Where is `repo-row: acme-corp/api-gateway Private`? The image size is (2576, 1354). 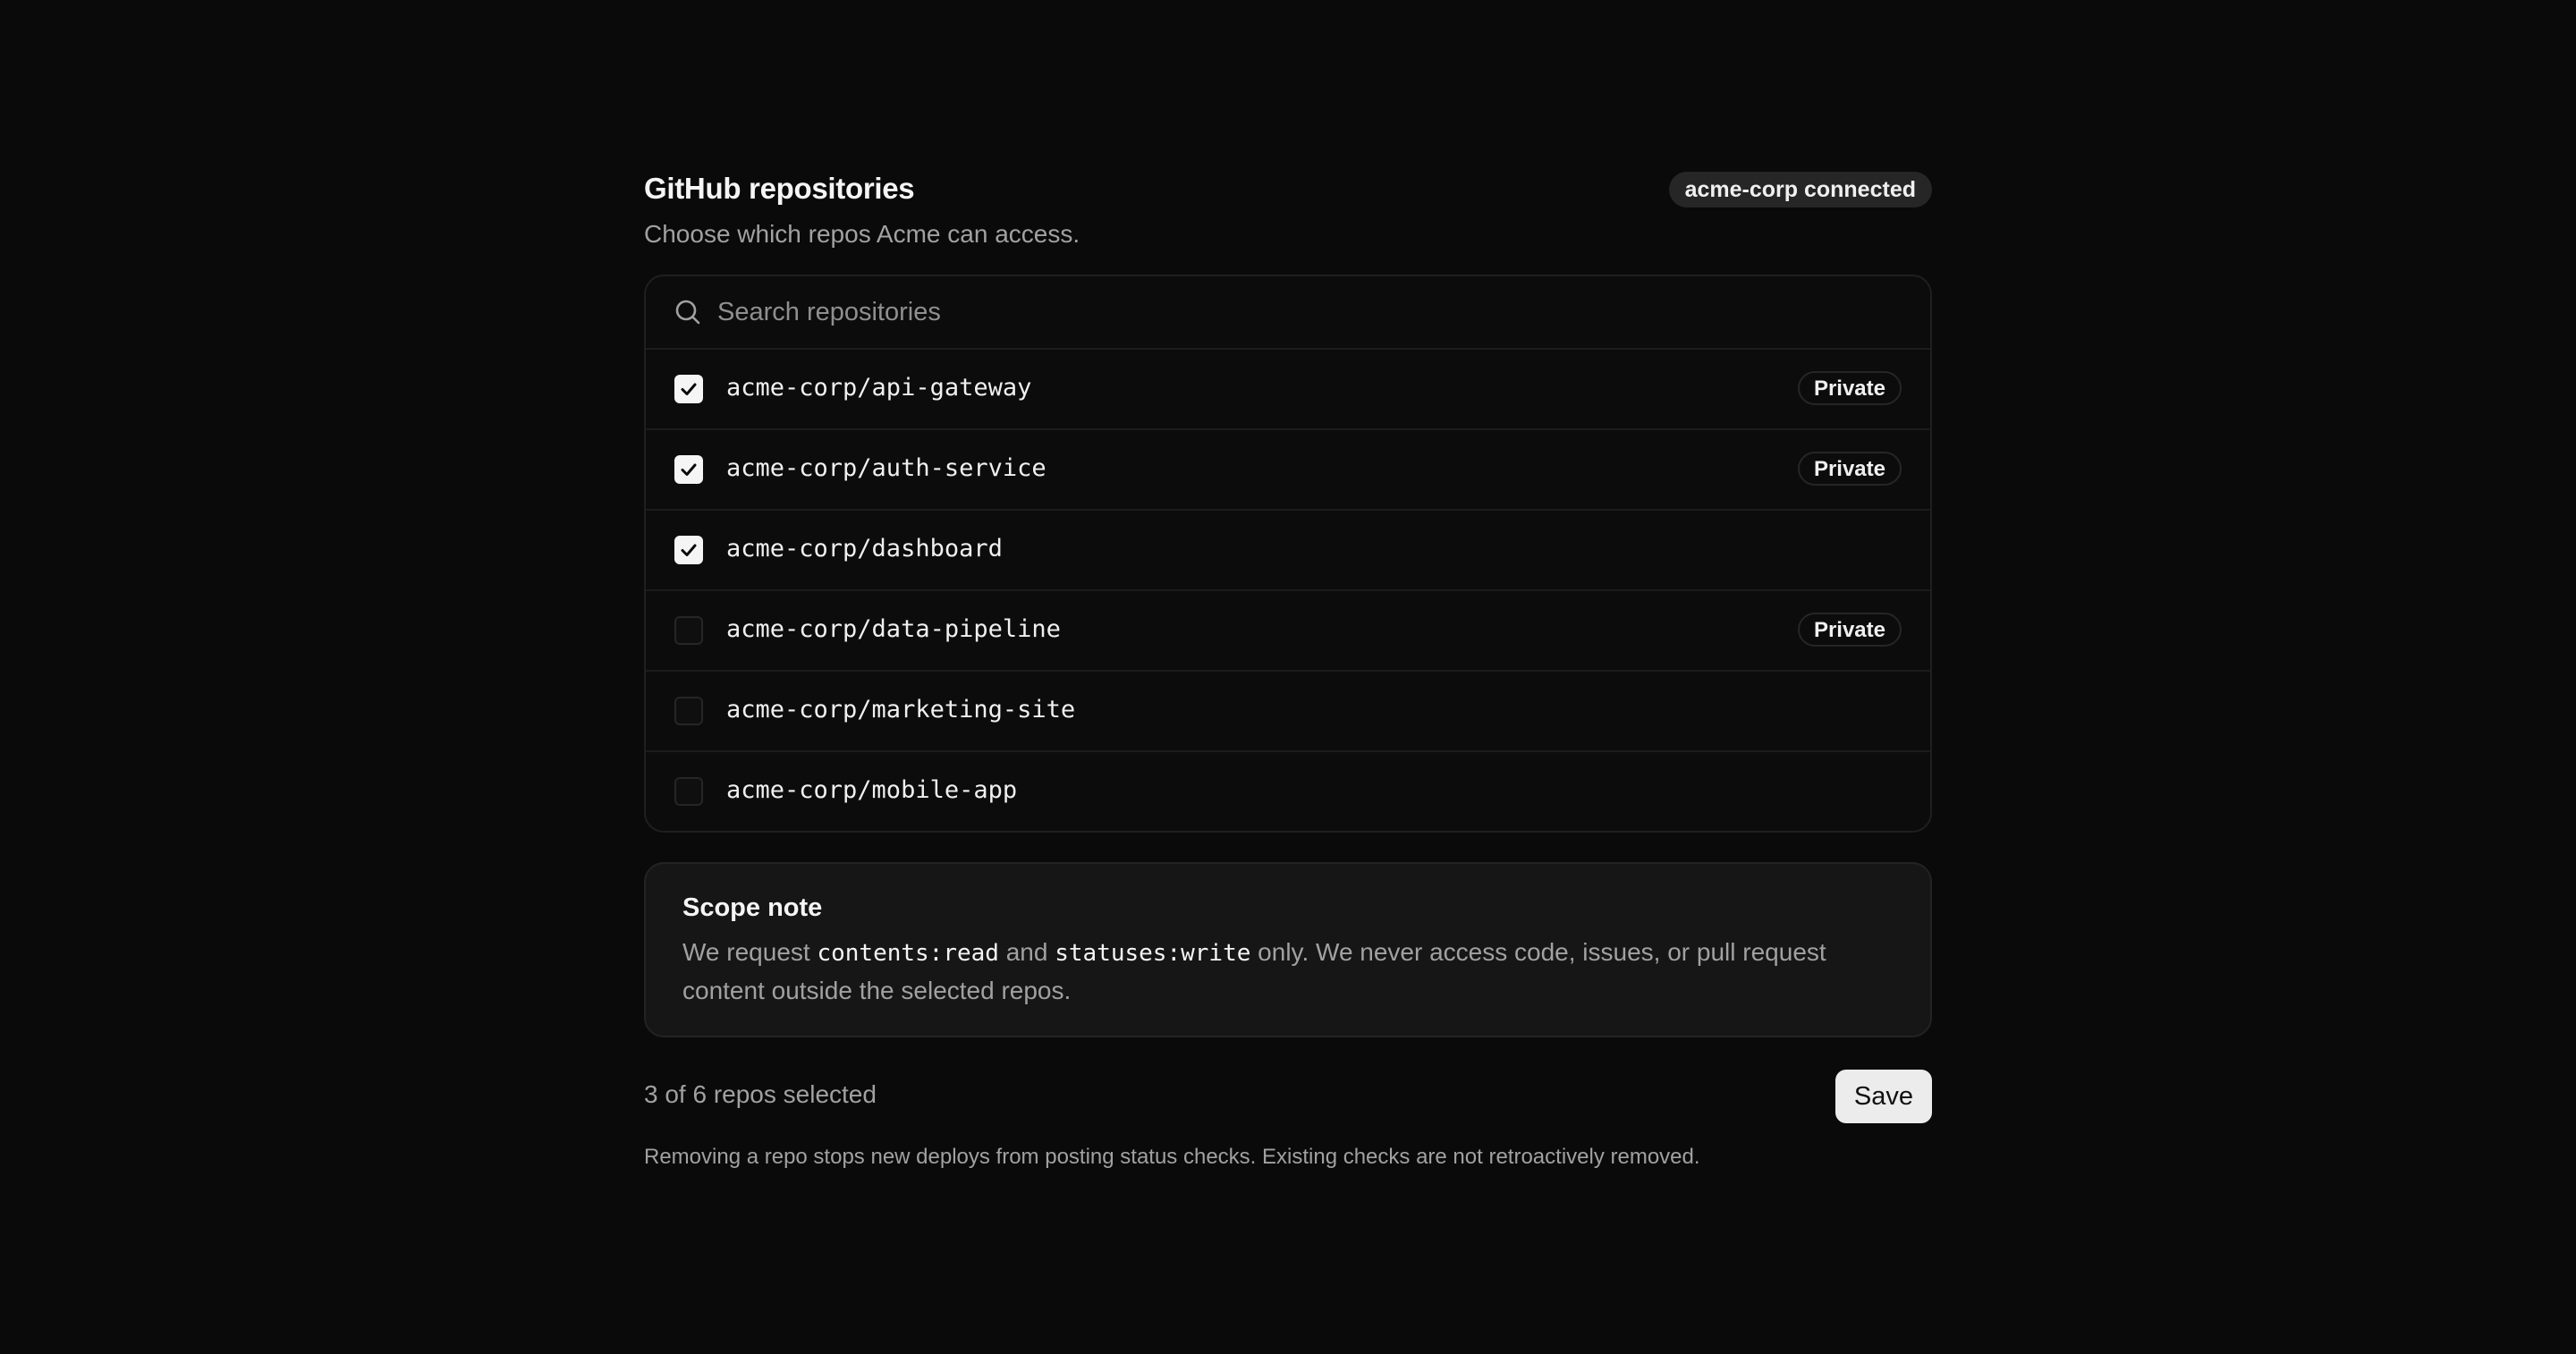
repo-row: acme-corp/api-gateway Private is located at coordinates (1288, 390).